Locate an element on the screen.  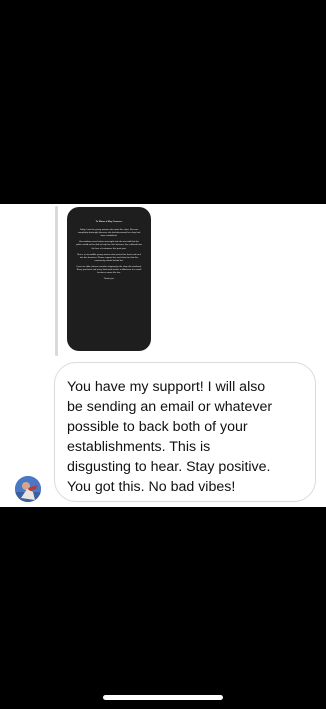
story-title: To Whom It May Concern: is located at coordinates (109, 222).